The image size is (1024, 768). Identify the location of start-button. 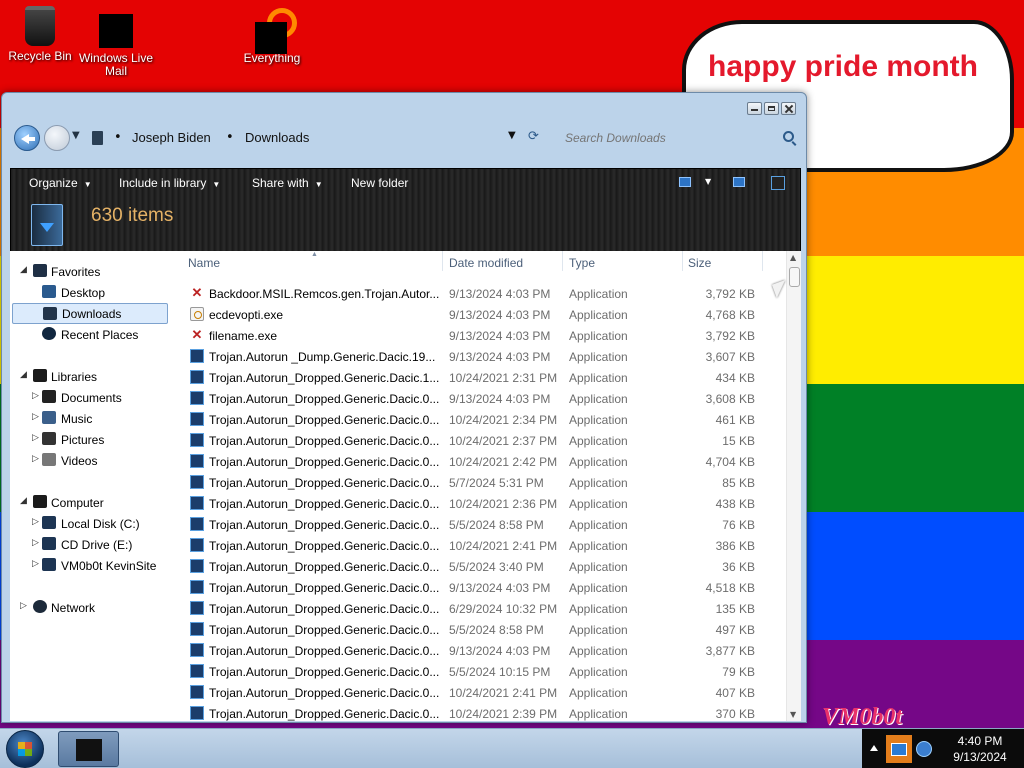
(25, 749).